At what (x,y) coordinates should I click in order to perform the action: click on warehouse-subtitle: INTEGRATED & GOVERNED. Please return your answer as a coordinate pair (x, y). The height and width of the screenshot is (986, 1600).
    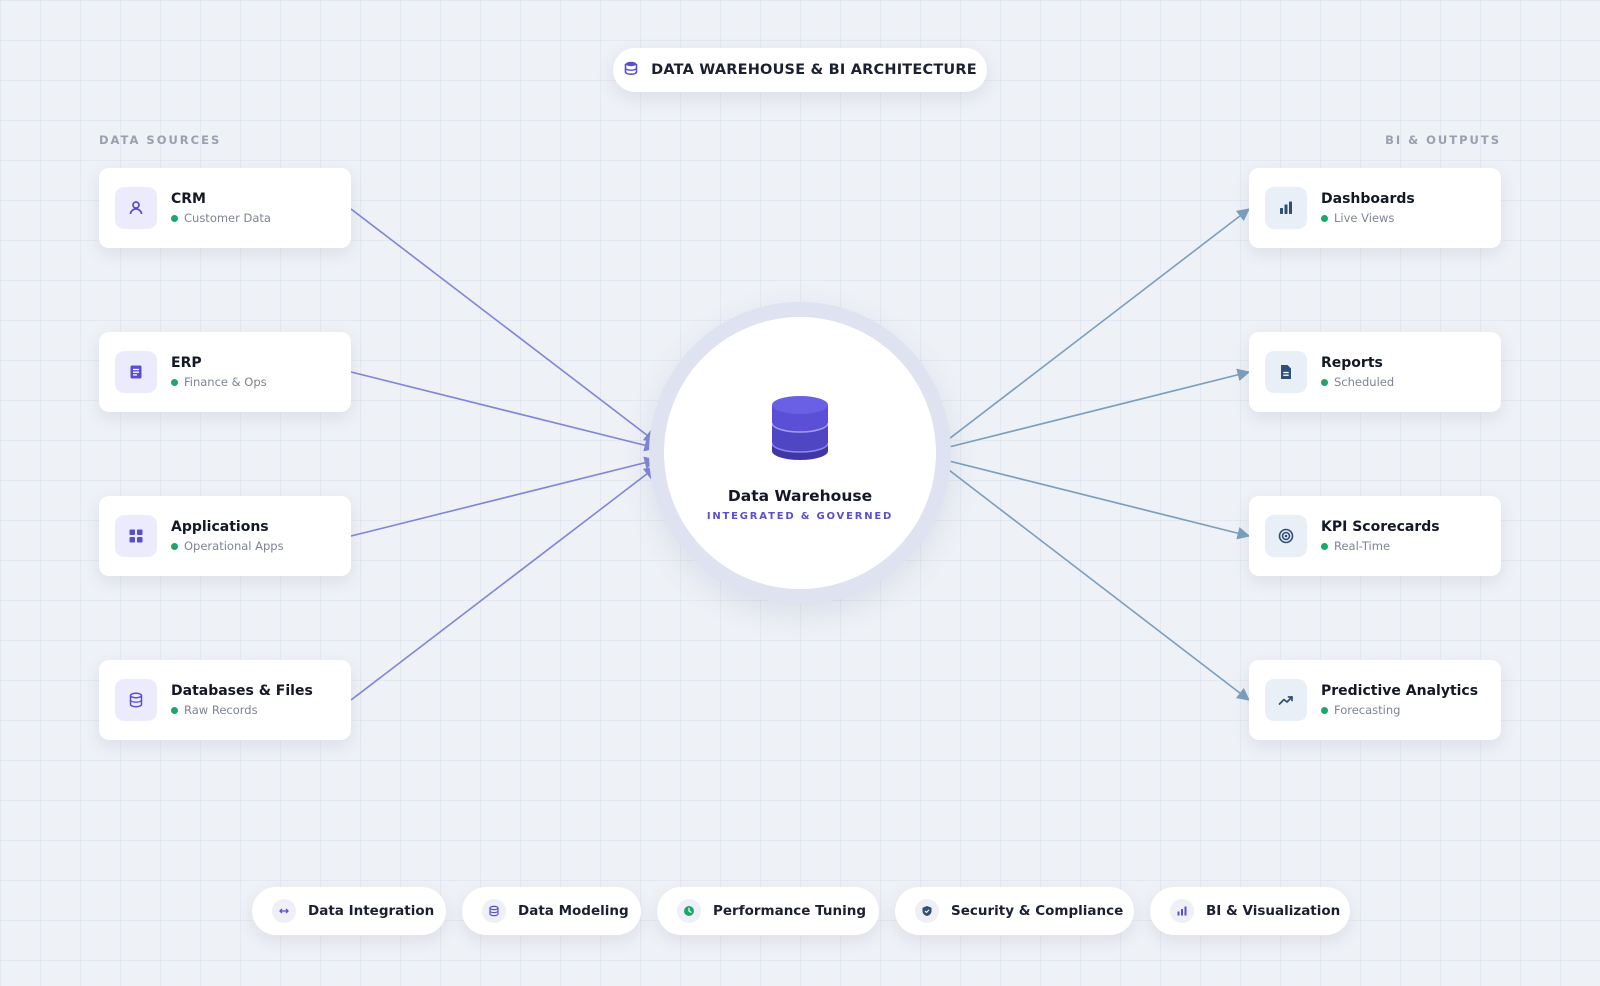
    Looking at the image, I should click on (800, 516).